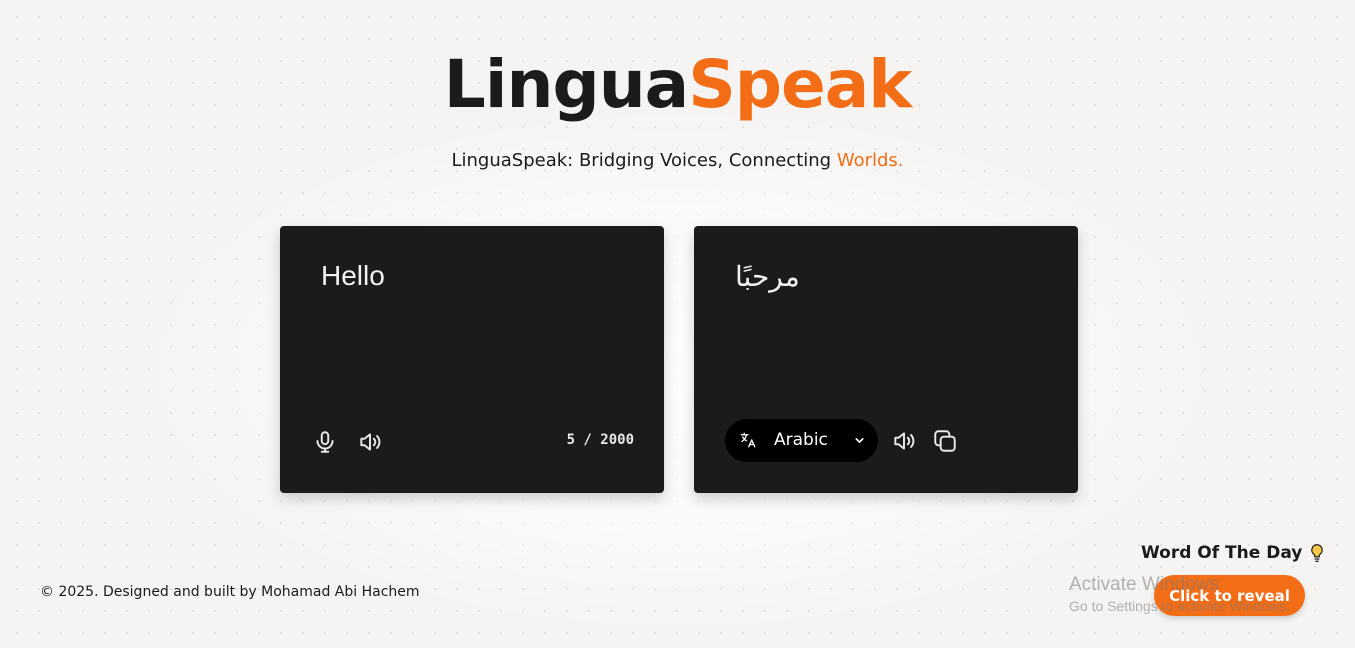 Image resolution: width=1355 pixels, height=648 pixels. What do you see at coordinates (644, 160) in the screenshot?
I see `tagline-main: LinguaSpeak: Bridging Voices, Connecting` at bounding box center [644, 160].